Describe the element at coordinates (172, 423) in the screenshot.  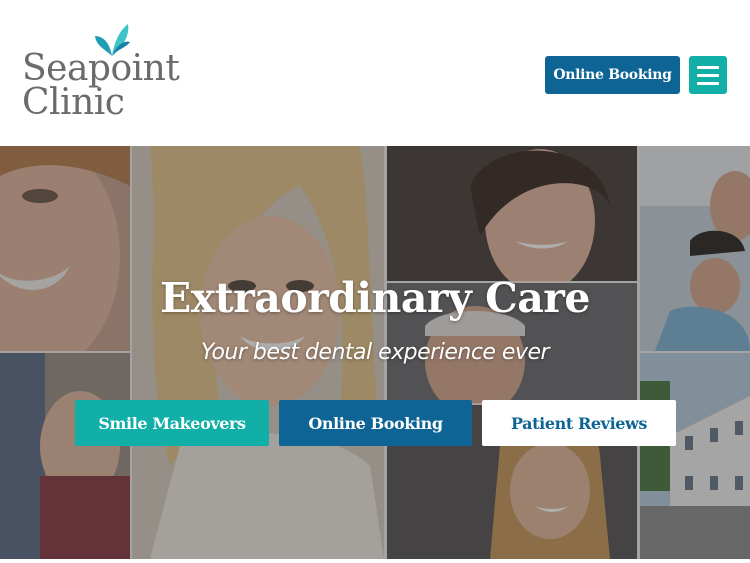
I see `smile-makeovers-button: Smile Makeovers` at that location.